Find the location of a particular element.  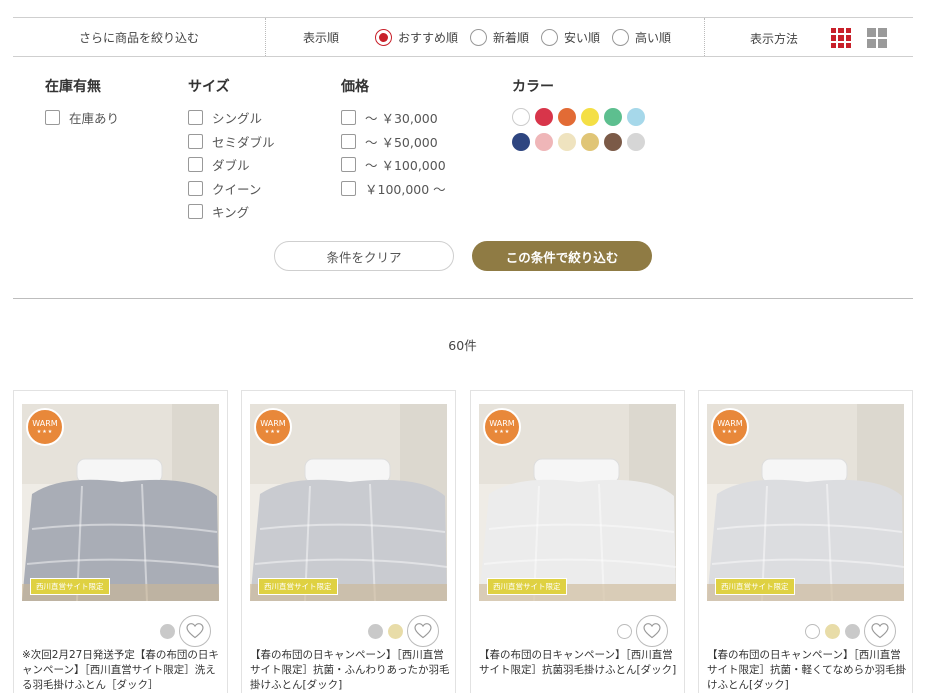

view-mode: 表示方法 is located at coordinates (808, 37).